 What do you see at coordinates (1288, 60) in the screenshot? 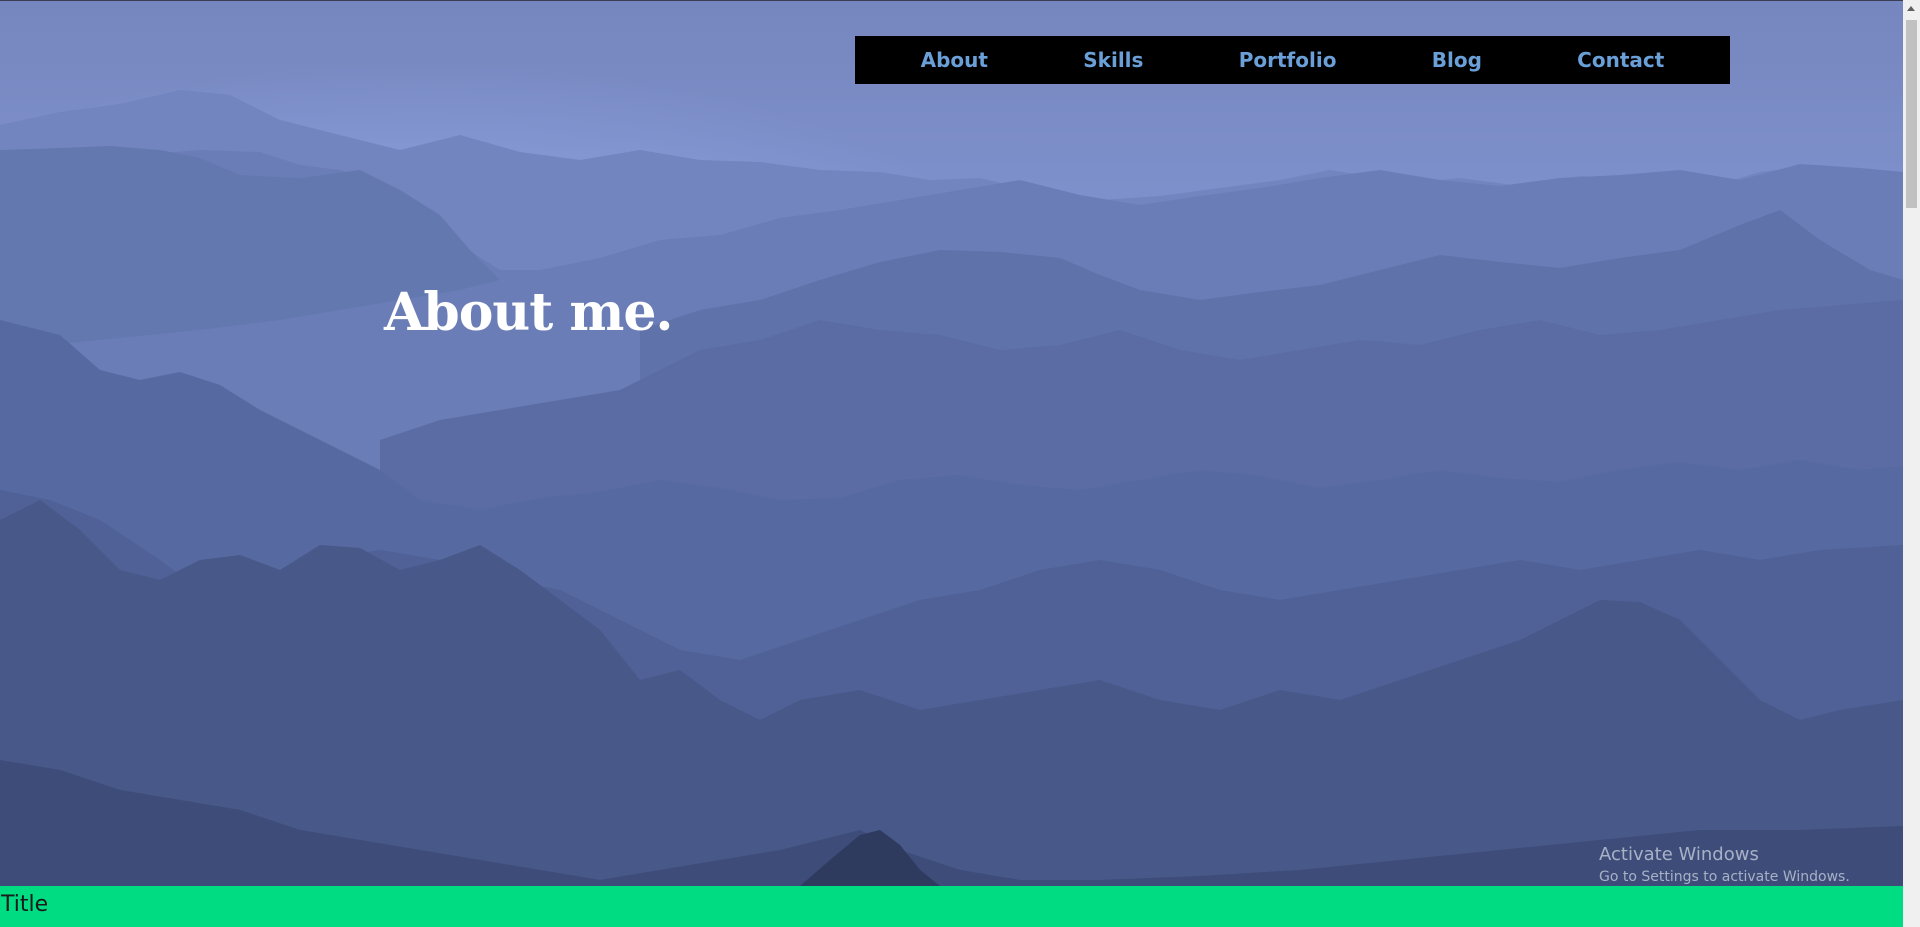
I see `nav-link-portfolio: Portfolio` at bounding box center [1288, 60].